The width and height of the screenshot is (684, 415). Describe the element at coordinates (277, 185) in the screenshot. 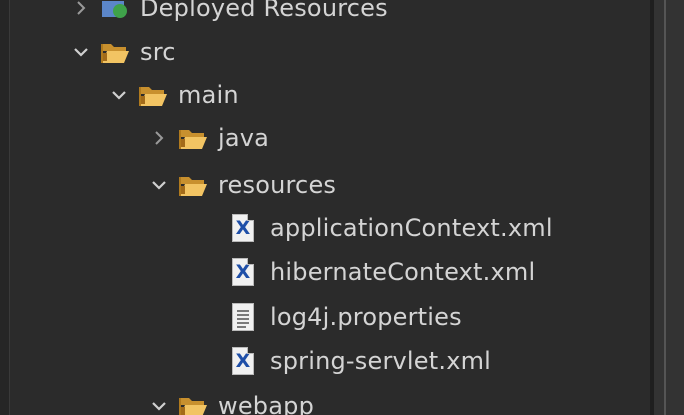

I see `tree-item-label: resources` at that location.